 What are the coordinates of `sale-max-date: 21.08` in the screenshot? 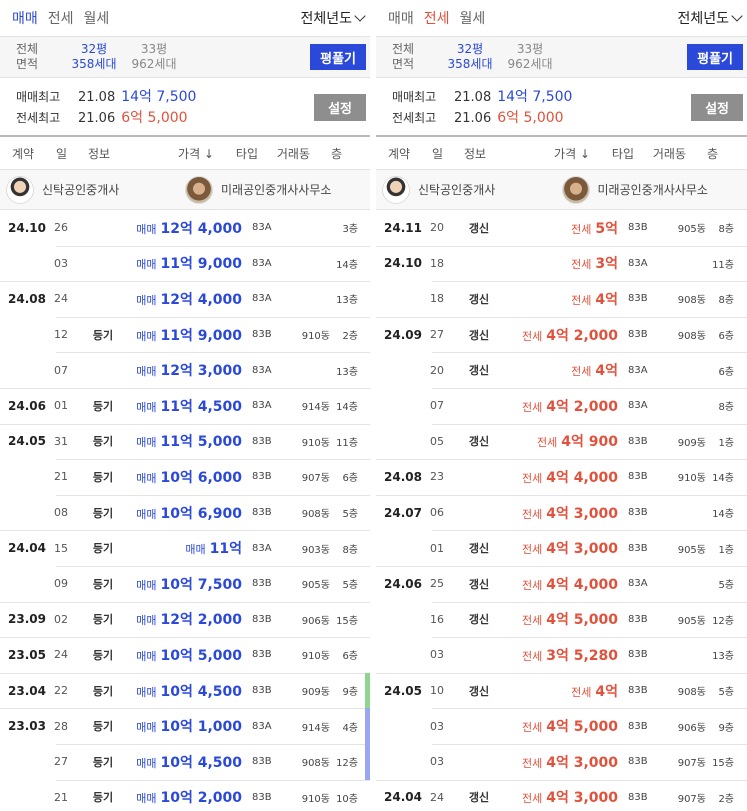 It's located at (473, 97).